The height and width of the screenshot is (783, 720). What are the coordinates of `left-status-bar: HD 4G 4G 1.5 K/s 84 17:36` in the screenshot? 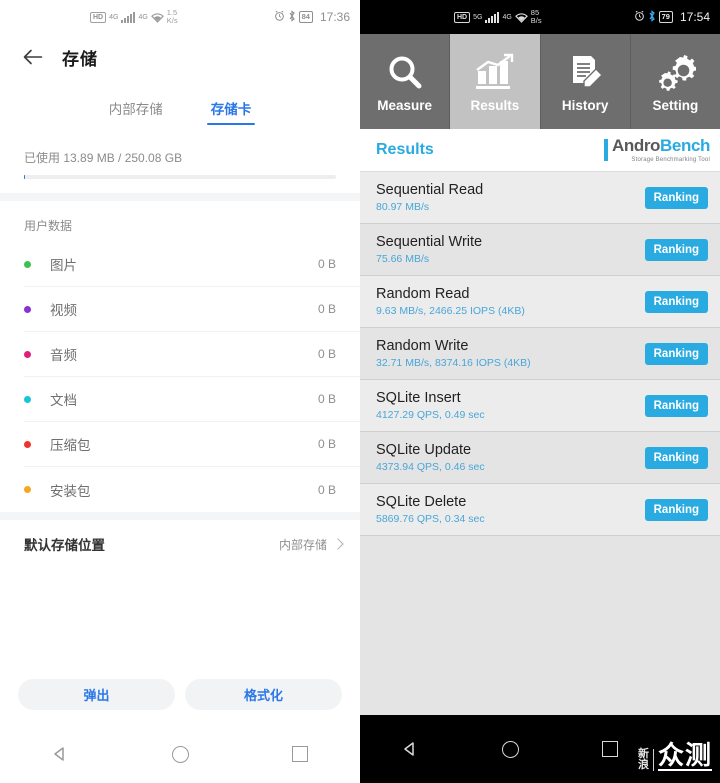 It's located at (180, 17).